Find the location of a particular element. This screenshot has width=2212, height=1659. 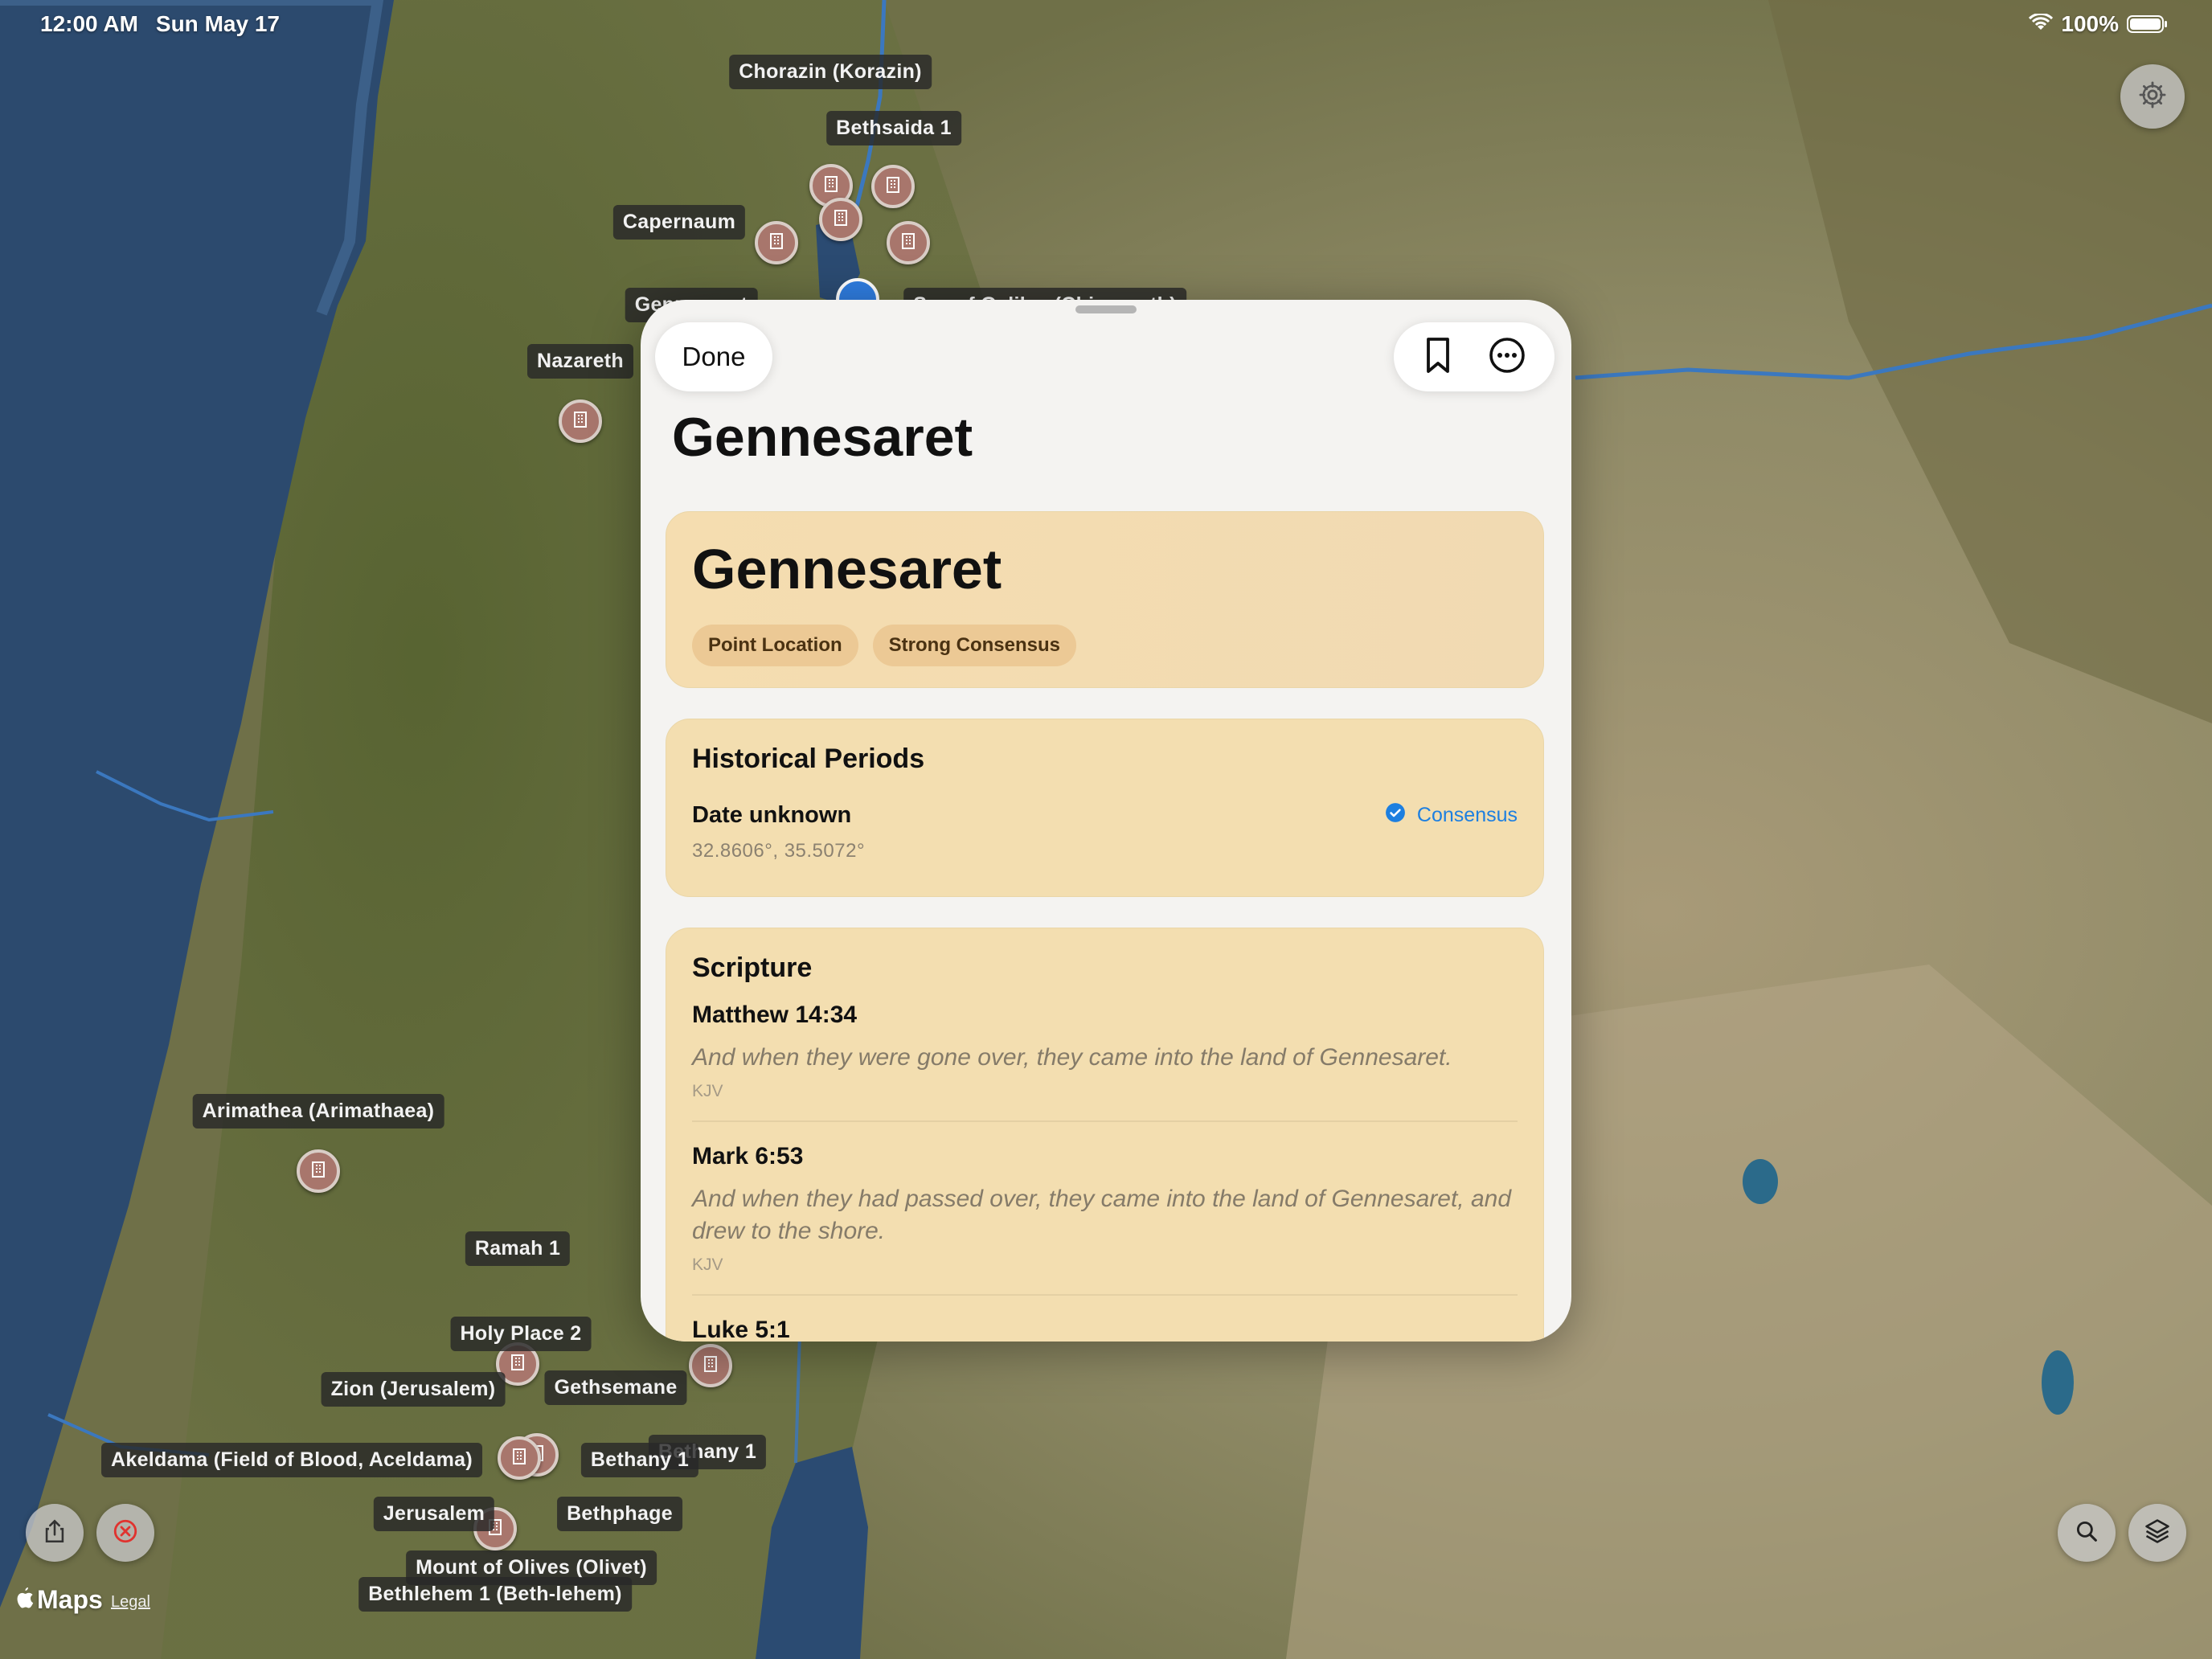

search-icon is located at coordinates (2086, 1533).